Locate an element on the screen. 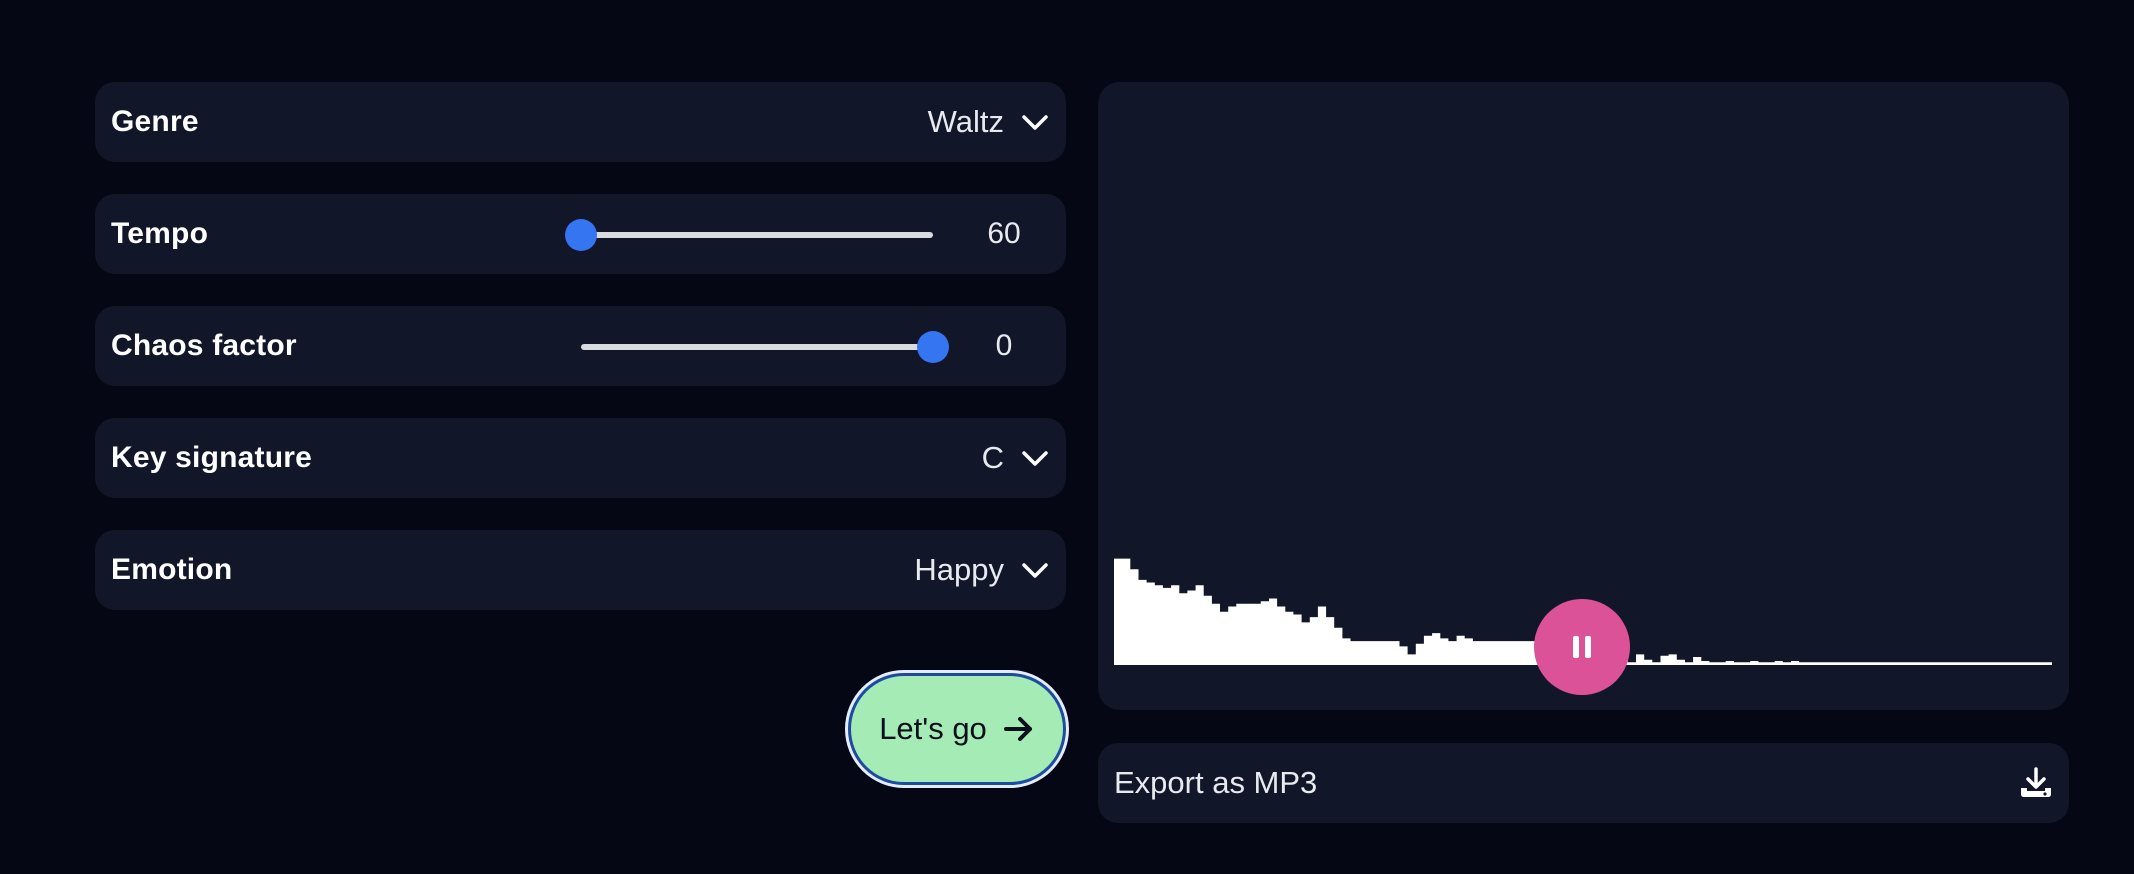  emotion-value: Happy is located at coordinates (959, 569).